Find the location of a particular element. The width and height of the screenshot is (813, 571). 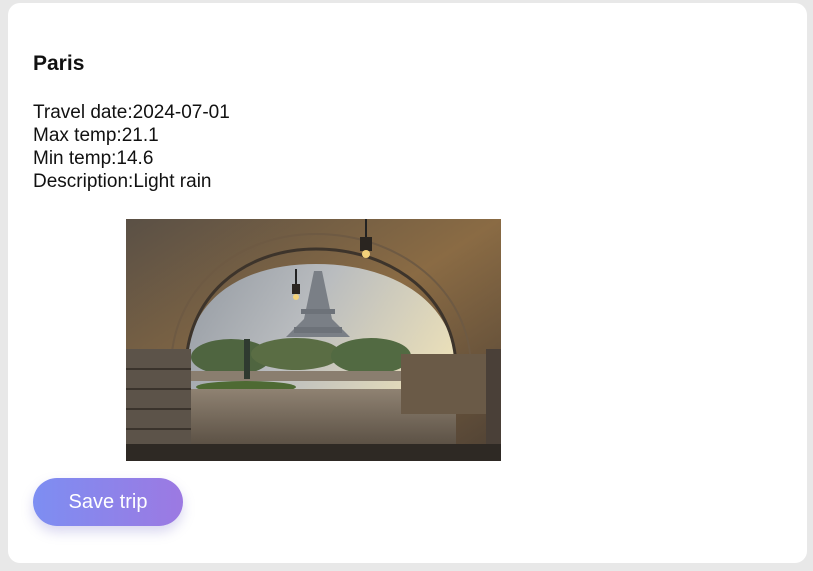

city-title: Paris is located at coordinates (59, 63).